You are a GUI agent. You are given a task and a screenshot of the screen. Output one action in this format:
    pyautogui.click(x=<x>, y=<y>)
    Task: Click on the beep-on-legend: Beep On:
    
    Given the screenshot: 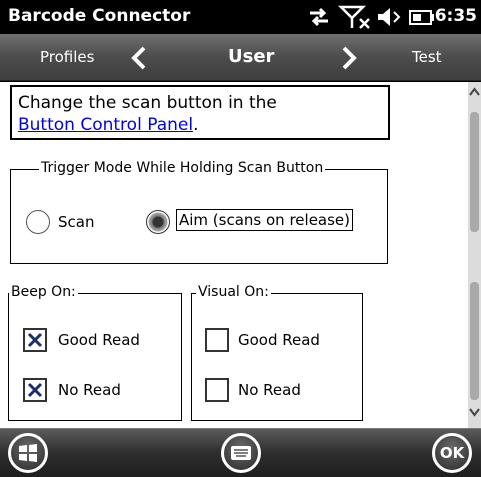 What is the action you would take?
    pyautogui.click(x=43, y=292)
    